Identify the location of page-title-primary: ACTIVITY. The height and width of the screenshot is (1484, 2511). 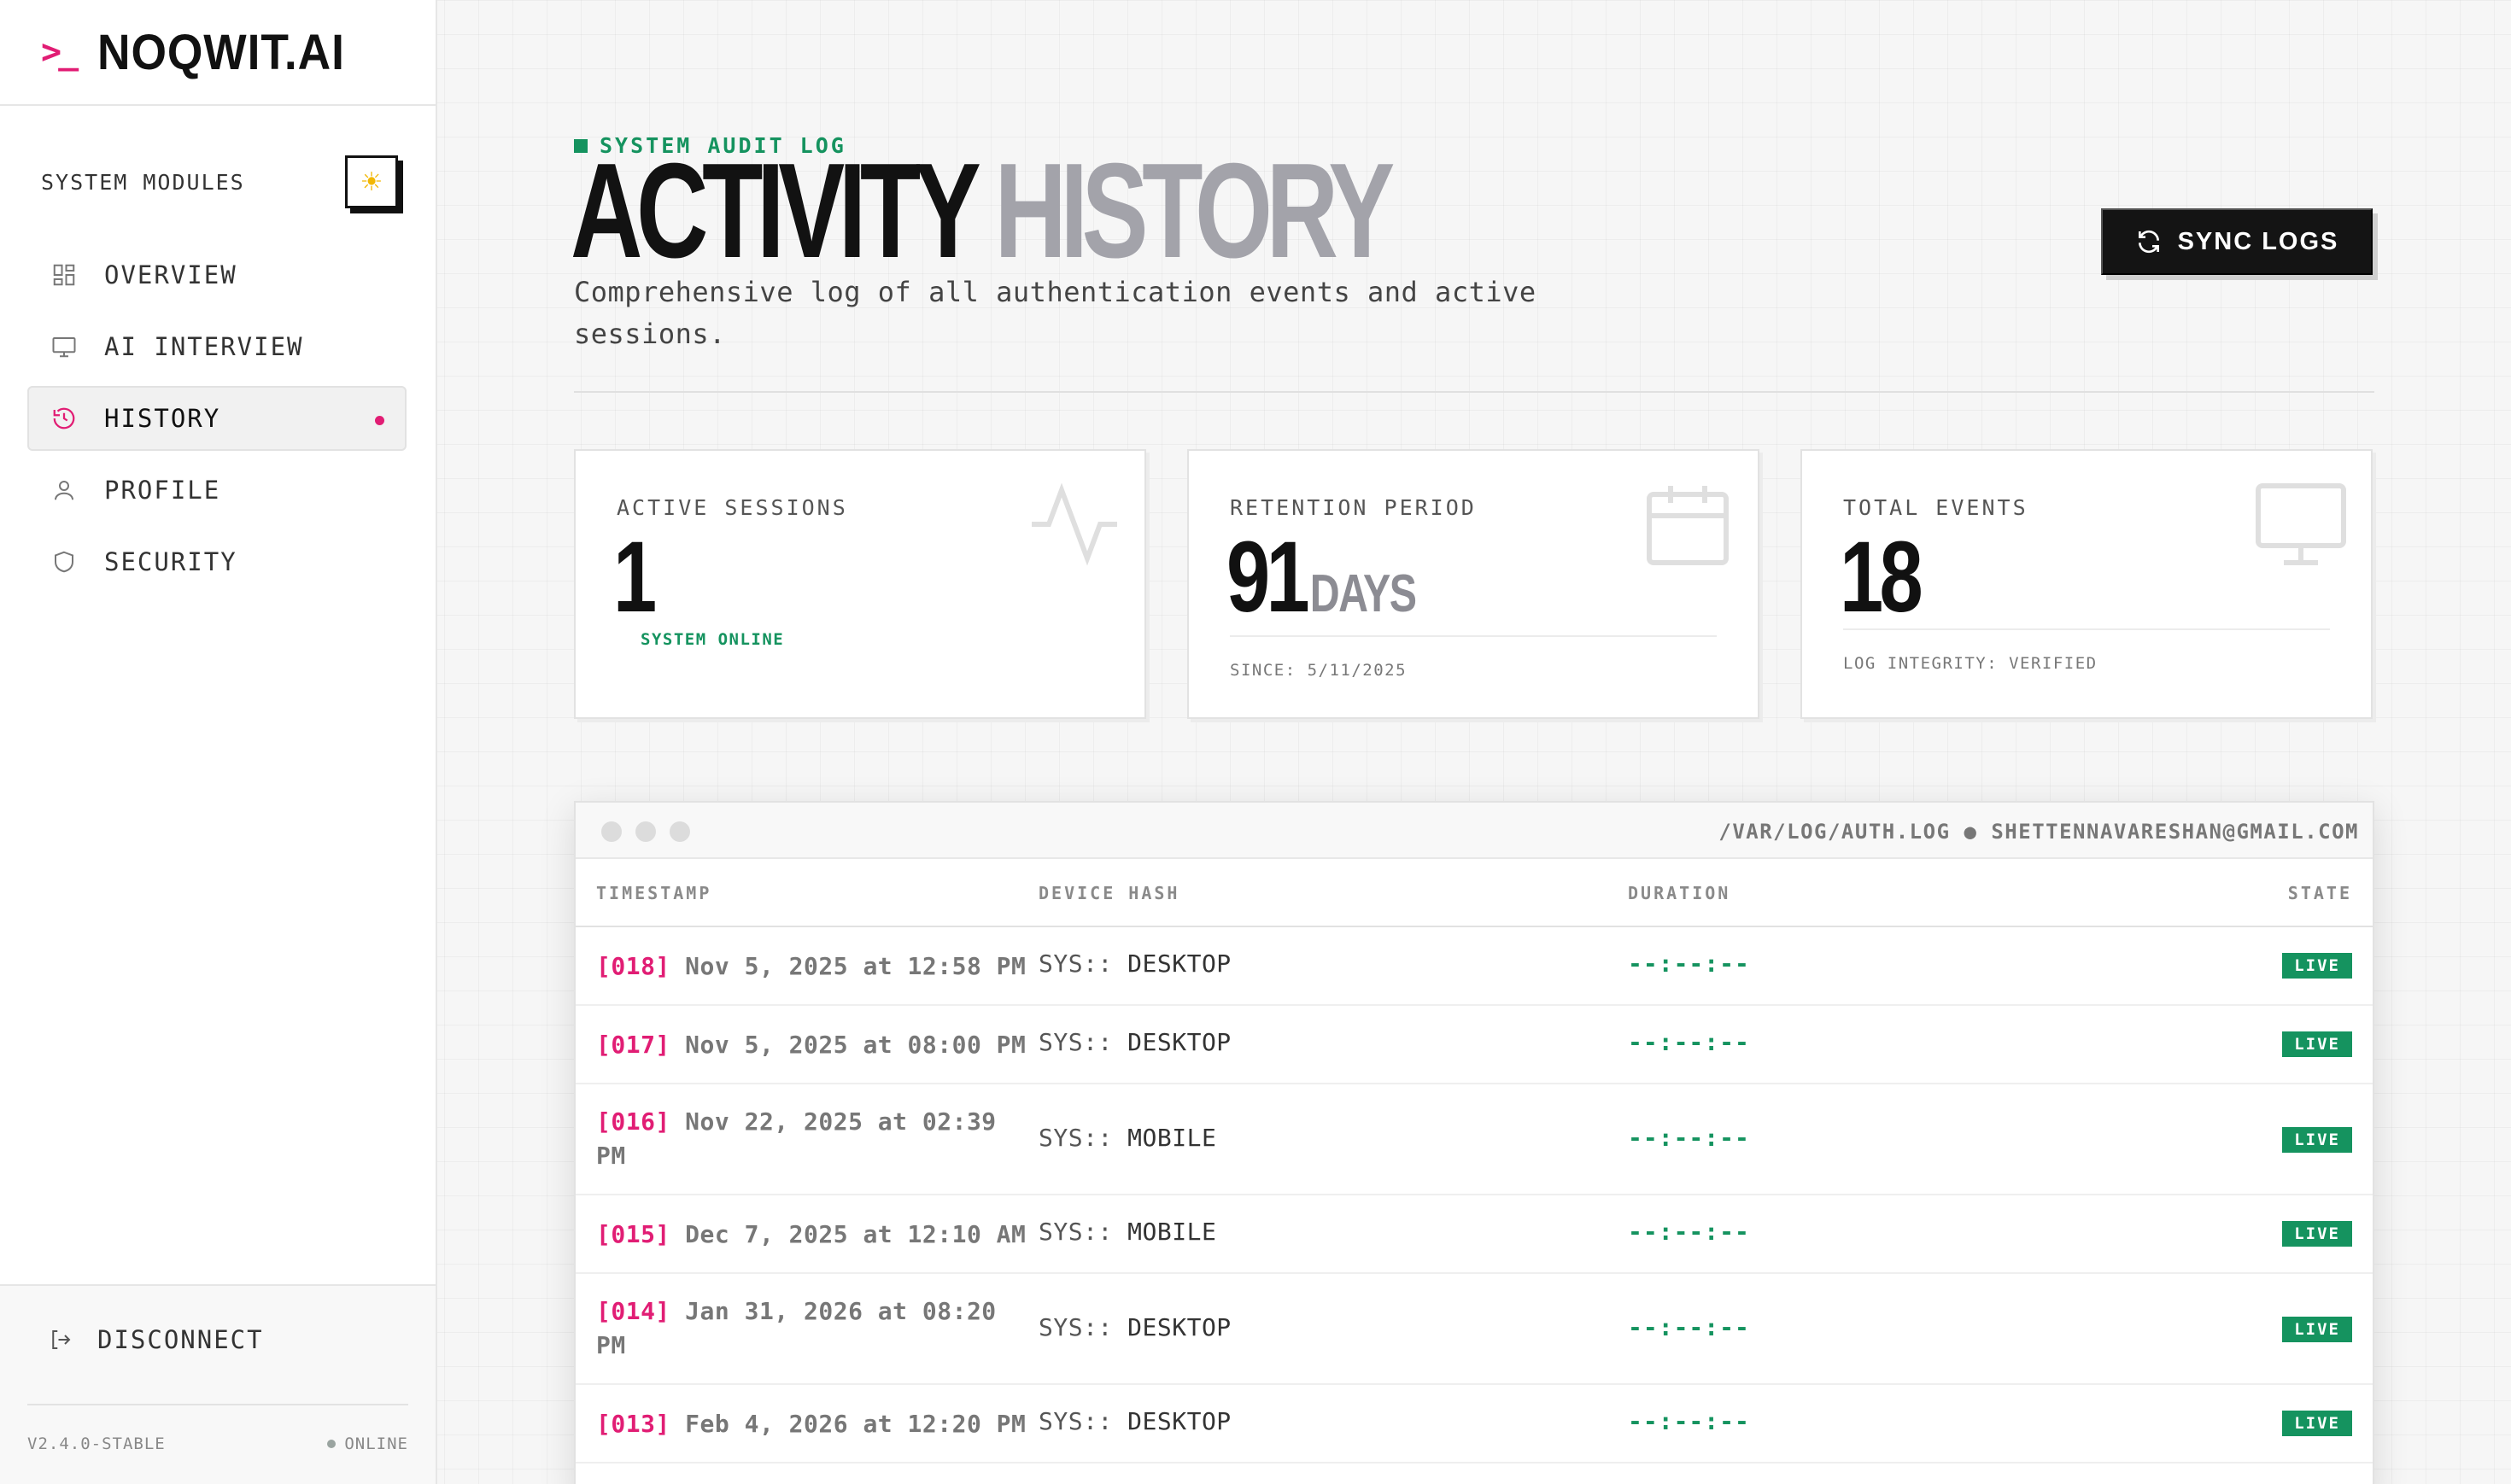
(775, 211).